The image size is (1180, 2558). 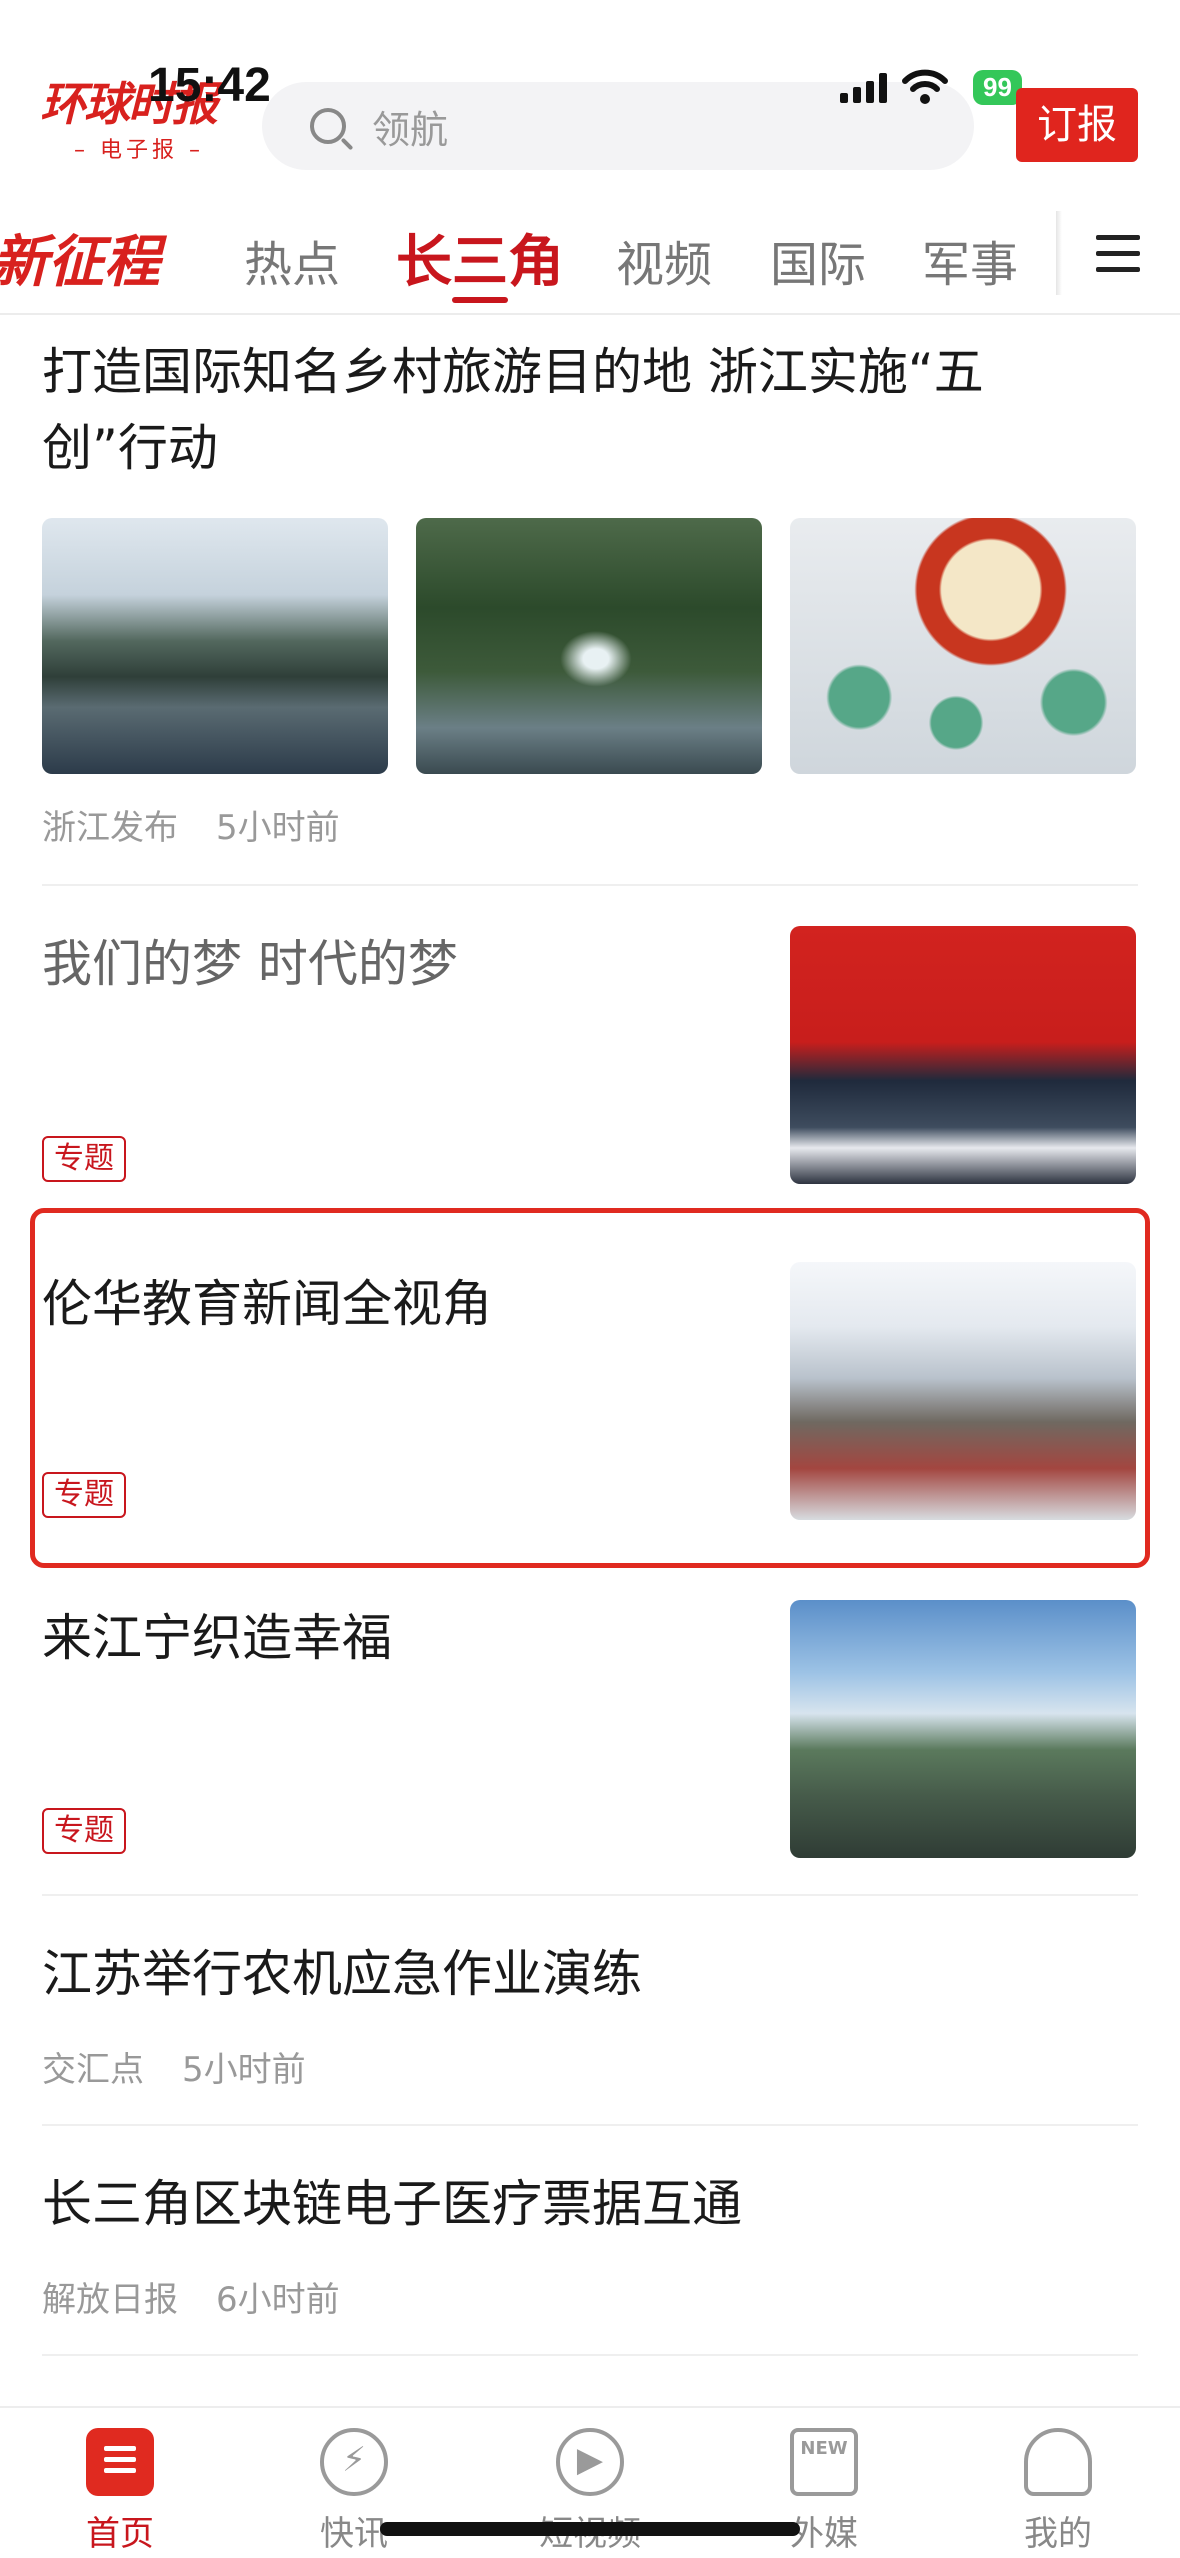 What do you see at coordinates (93, 2070) in the screenshot?
I see `article-source: 交汇点` at bounding box center [93, 2070].